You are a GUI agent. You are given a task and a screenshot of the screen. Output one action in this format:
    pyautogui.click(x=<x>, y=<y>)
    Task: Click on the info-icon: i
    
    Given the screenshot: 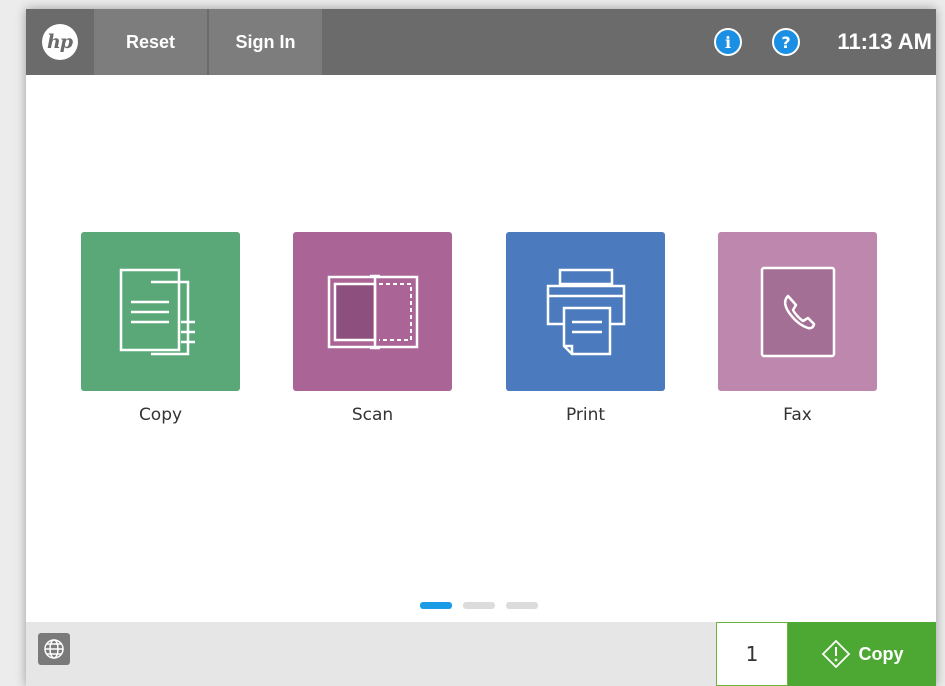 What is the action you would take?
    pyautogui.click(x=728, y=42)
    